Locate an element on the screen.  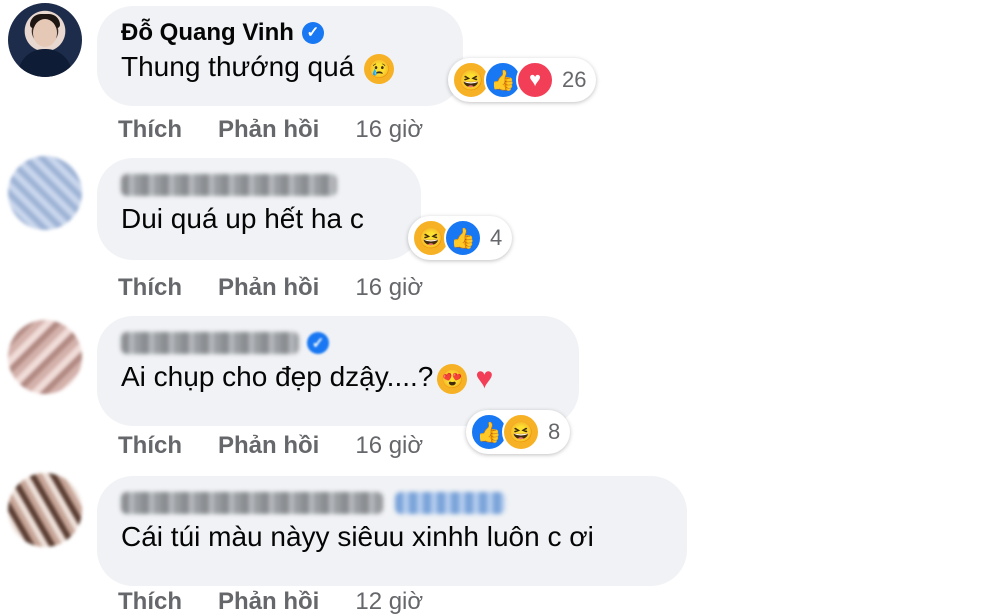
reaction-summary: 👍 😆 8 is located at coordinates (518, 432).